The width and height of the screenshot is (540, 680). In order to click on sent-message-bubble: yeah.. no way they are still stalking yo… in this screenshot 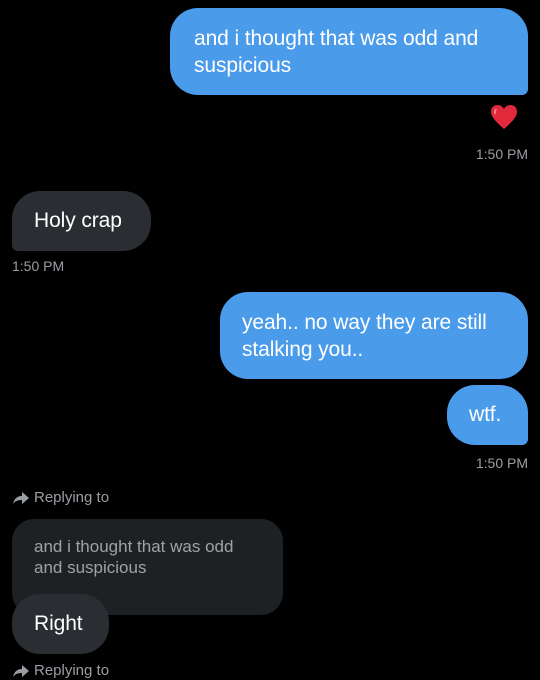, I will do `click(374, 335)`.